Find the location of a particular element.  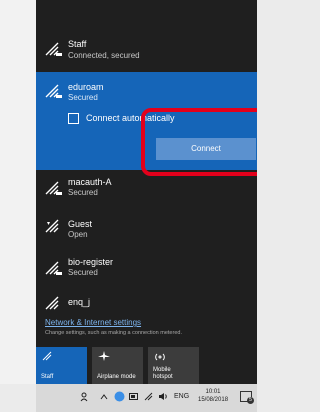

network-item-staff: Staff Connected, secured is located at coordinates (146, 51).